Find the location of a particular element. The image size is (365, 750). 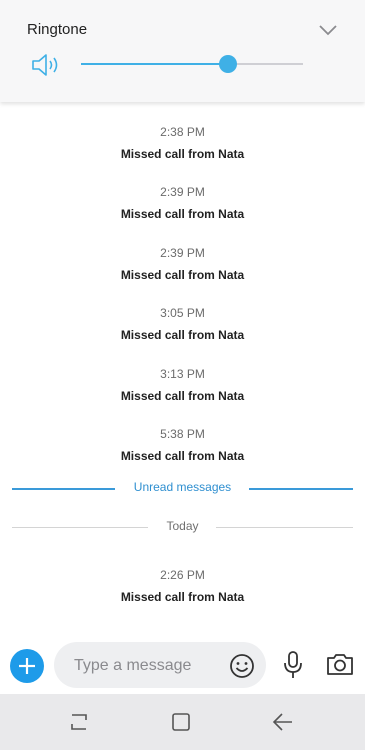

message-input is located at coordinates (149, 666).